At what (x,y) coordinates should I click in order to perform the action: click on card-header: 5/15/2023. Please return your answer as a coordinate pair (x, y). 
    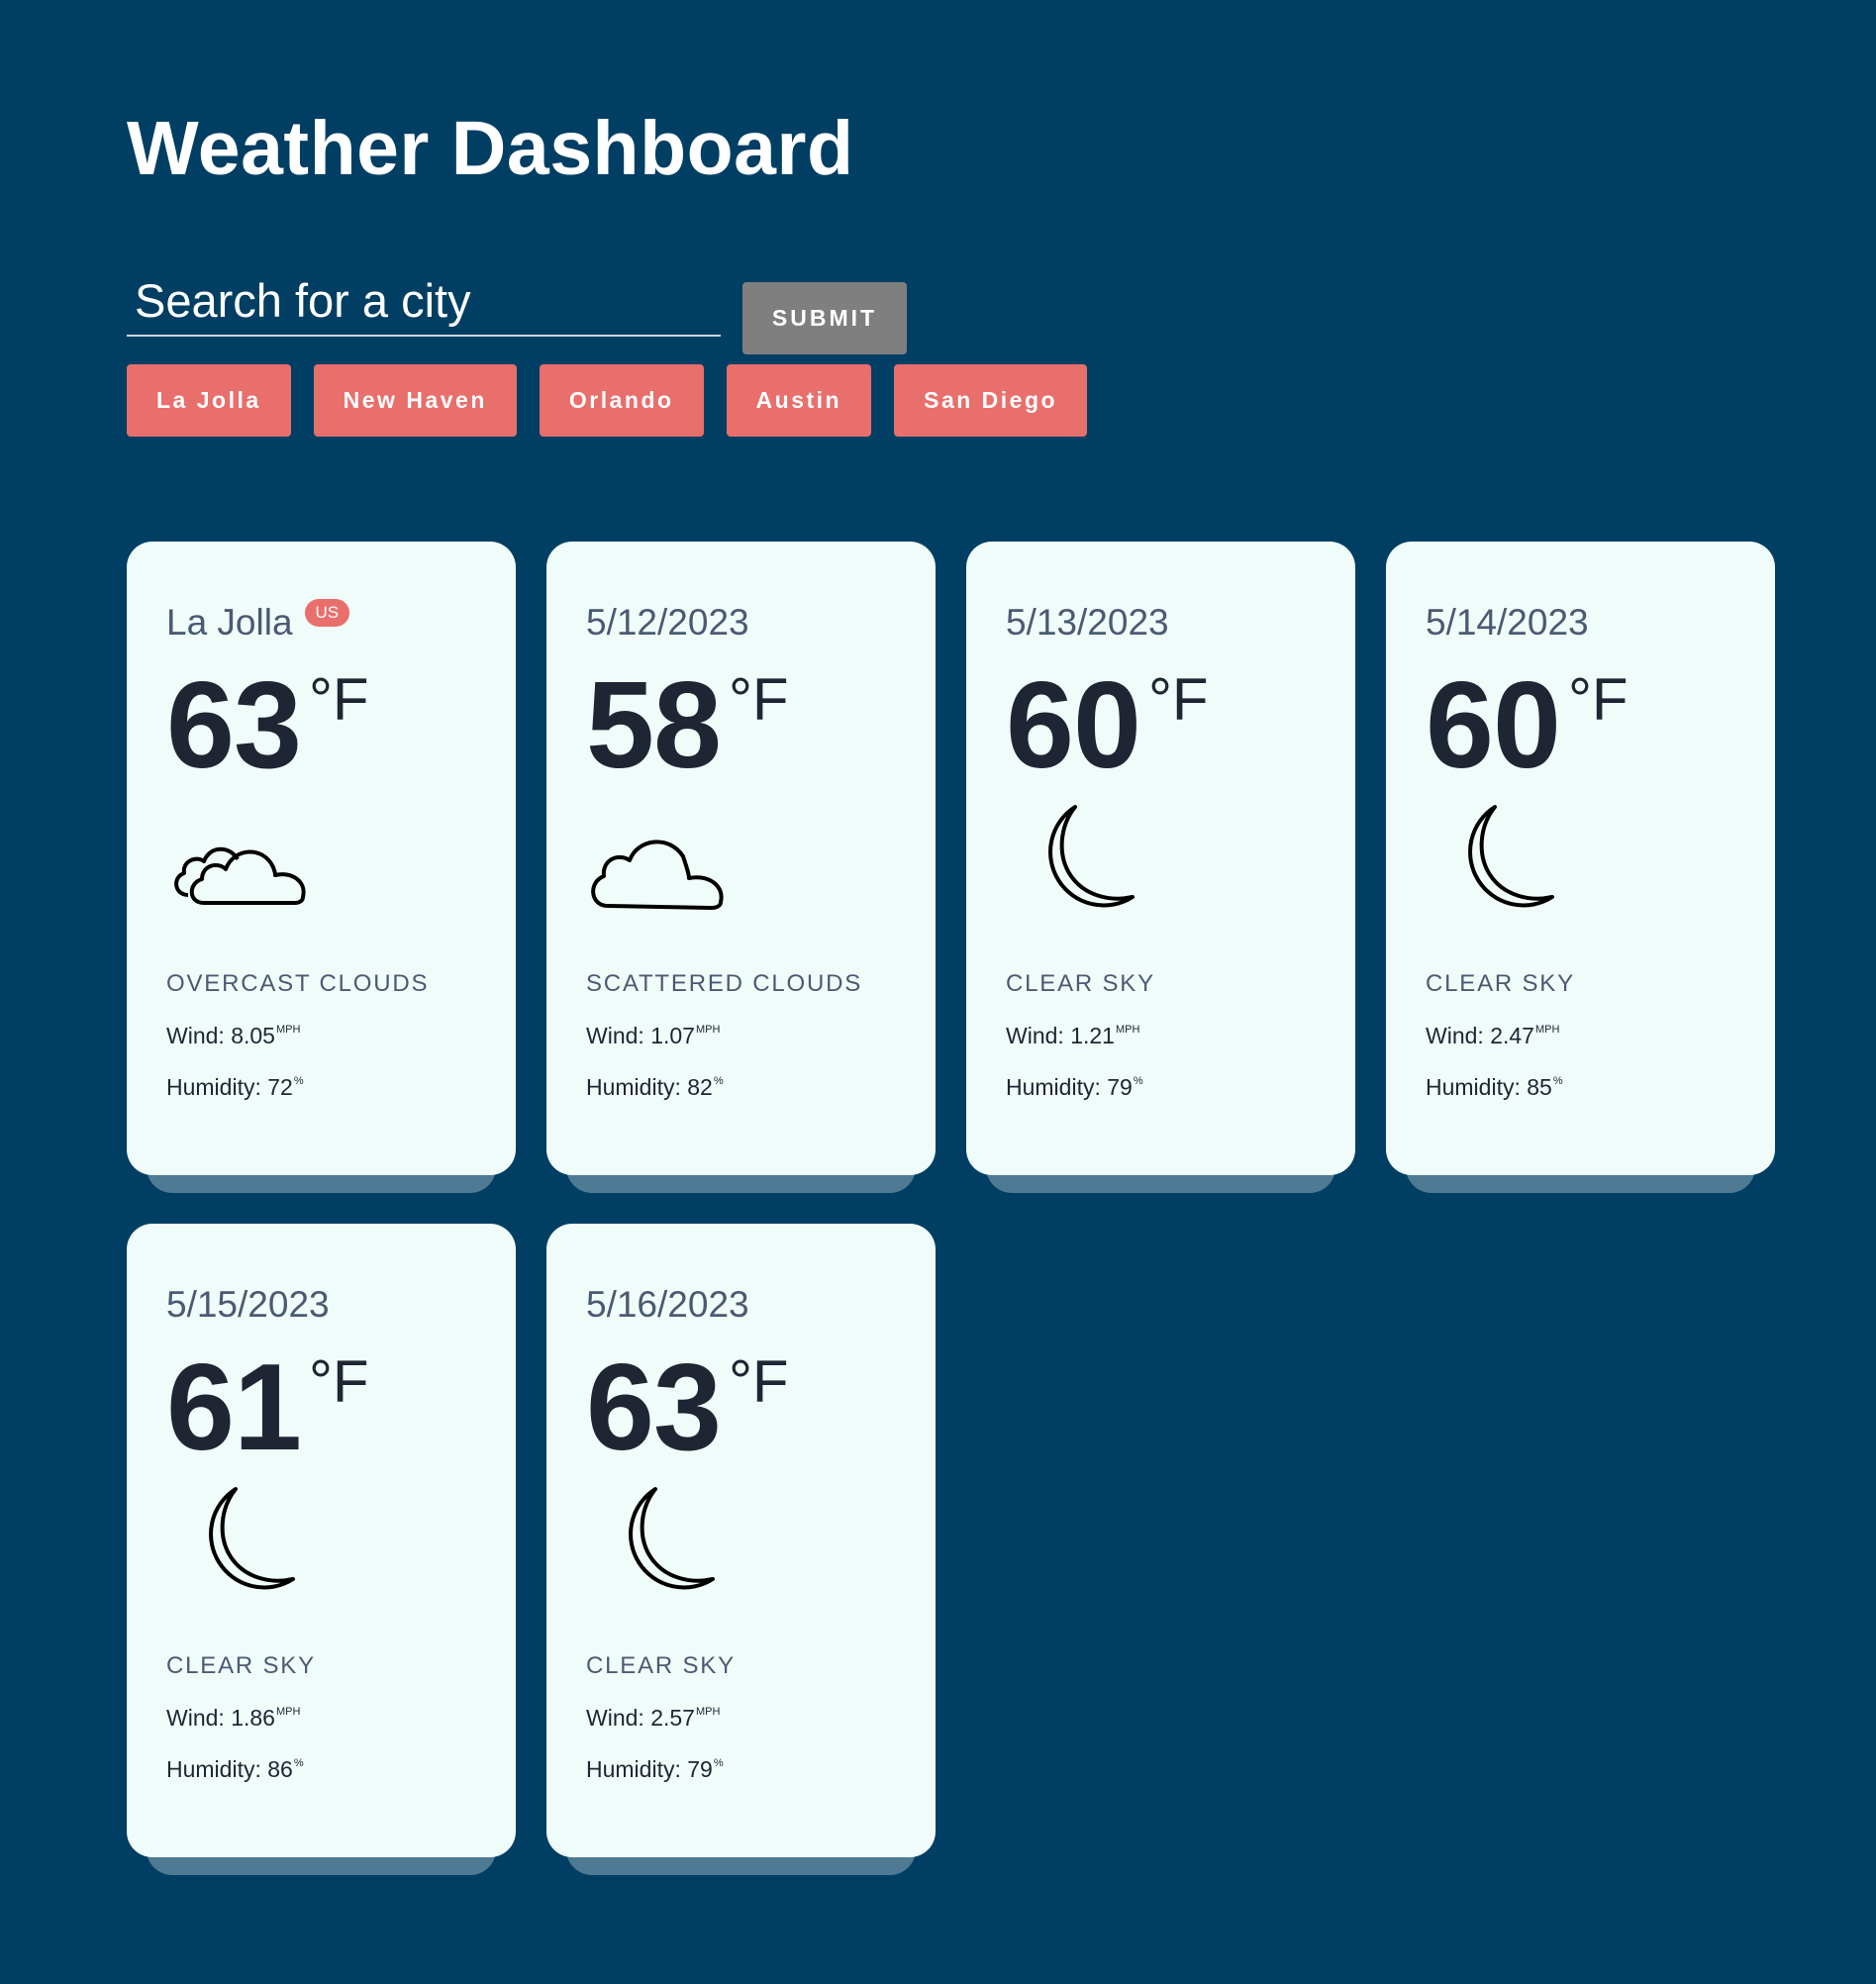
    Looking at the image, I should click on (321, 1305).